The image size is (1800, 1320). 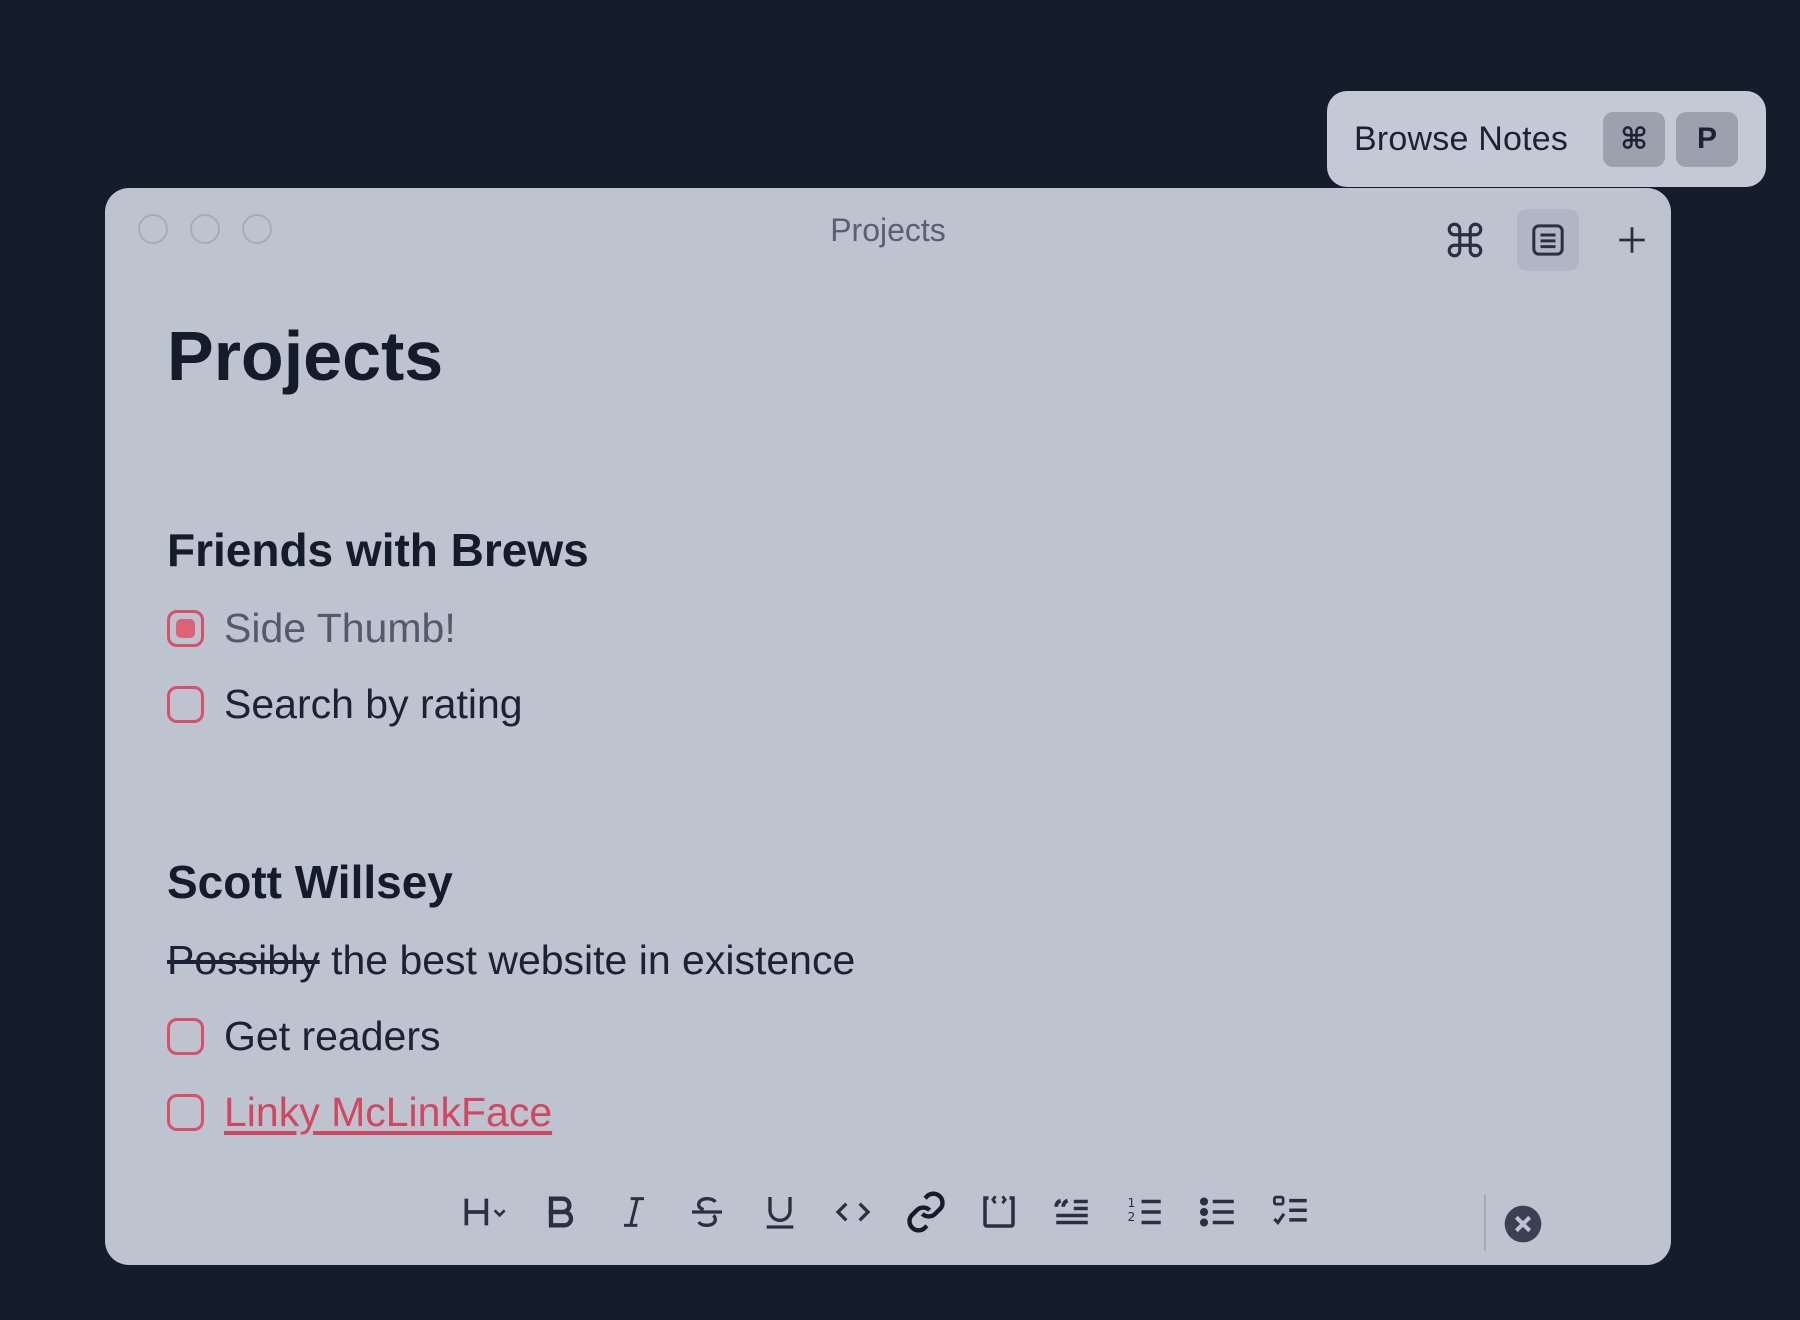 I want to click on todo-item: Get readers, so click(x=304, y=1036).